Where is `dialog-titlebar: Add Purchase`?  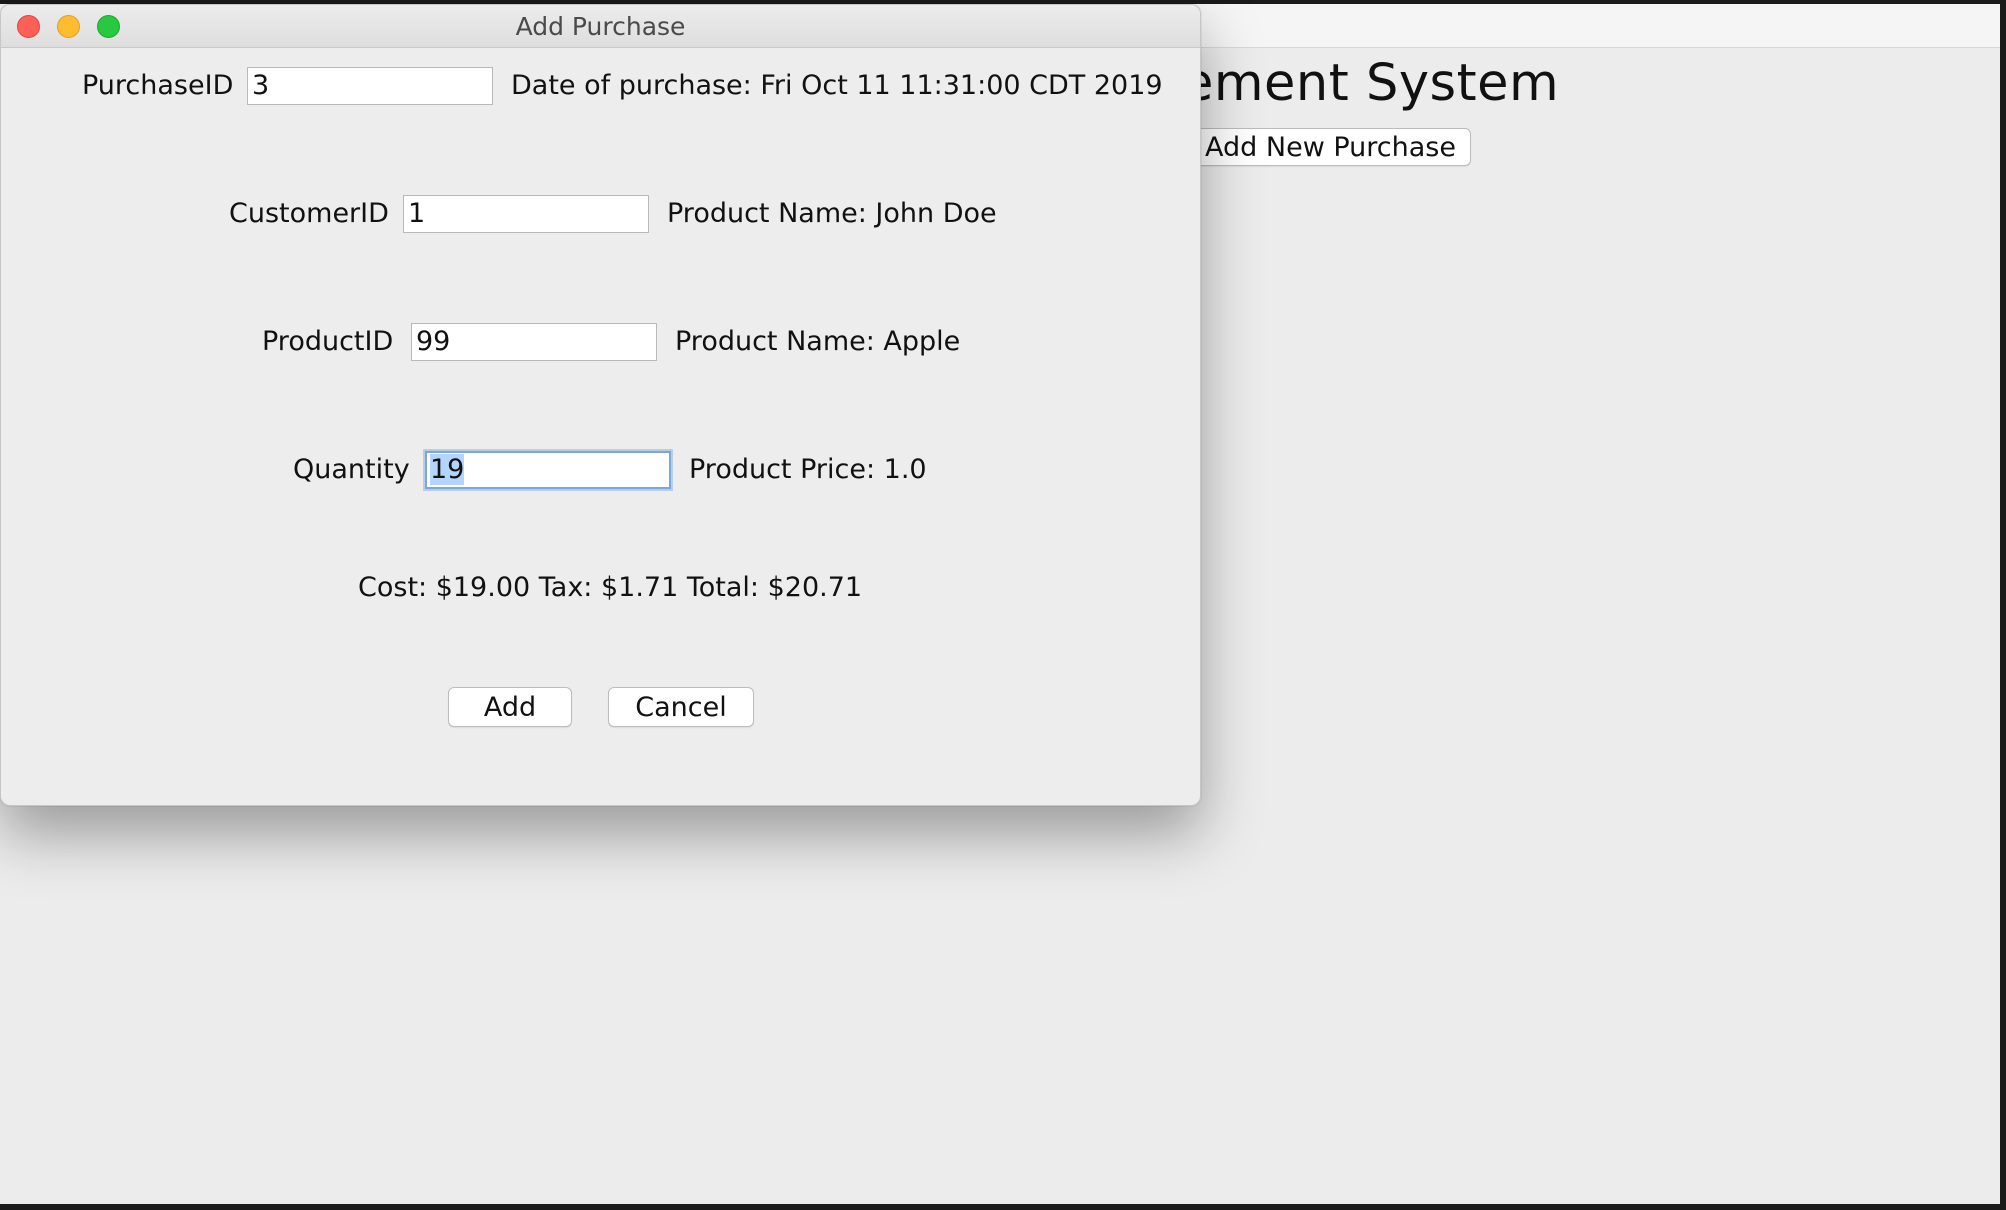
dialog-titlebar: Add Purchase is located at coordinates (600, 26).